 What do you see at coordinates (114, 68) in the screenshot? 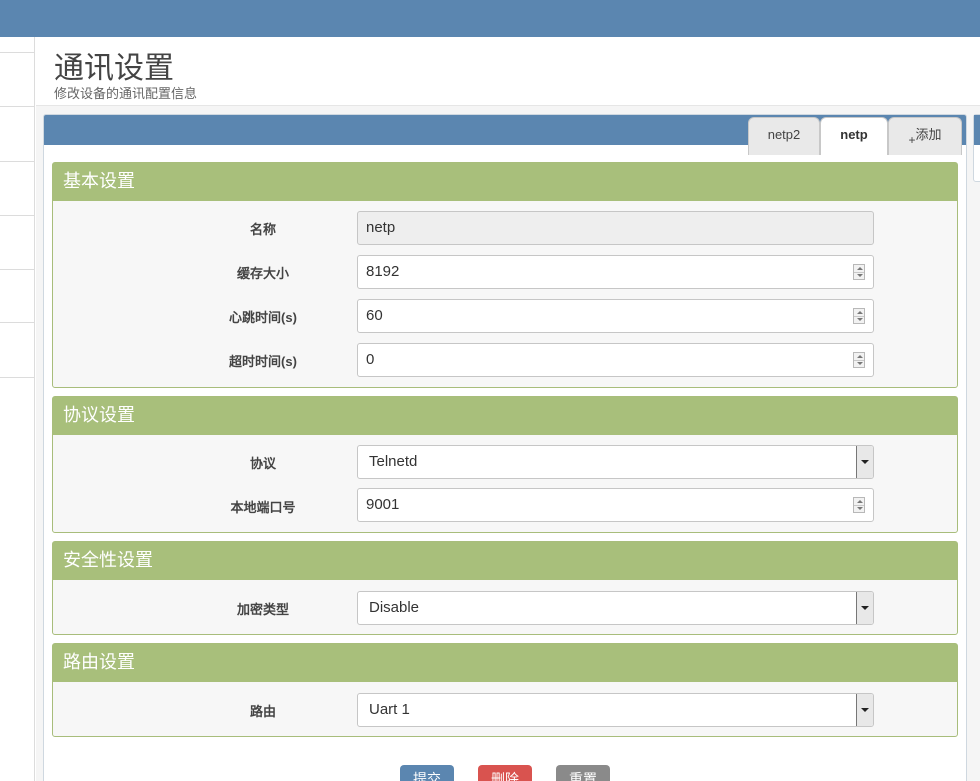
I see `page-title: 通讯设置` at bounding box center [114, 68].